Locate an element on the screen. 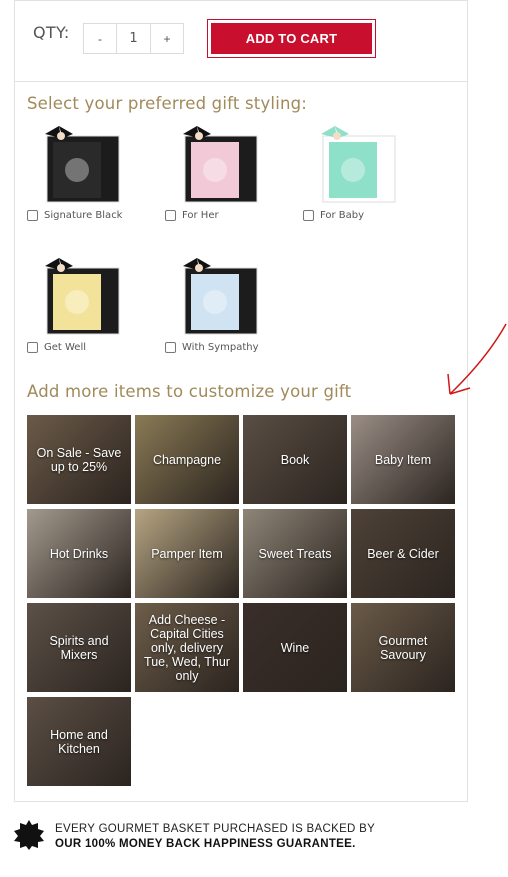  customize-tile: On Sale - Save up to 25% is located at coordinates (79, 459).